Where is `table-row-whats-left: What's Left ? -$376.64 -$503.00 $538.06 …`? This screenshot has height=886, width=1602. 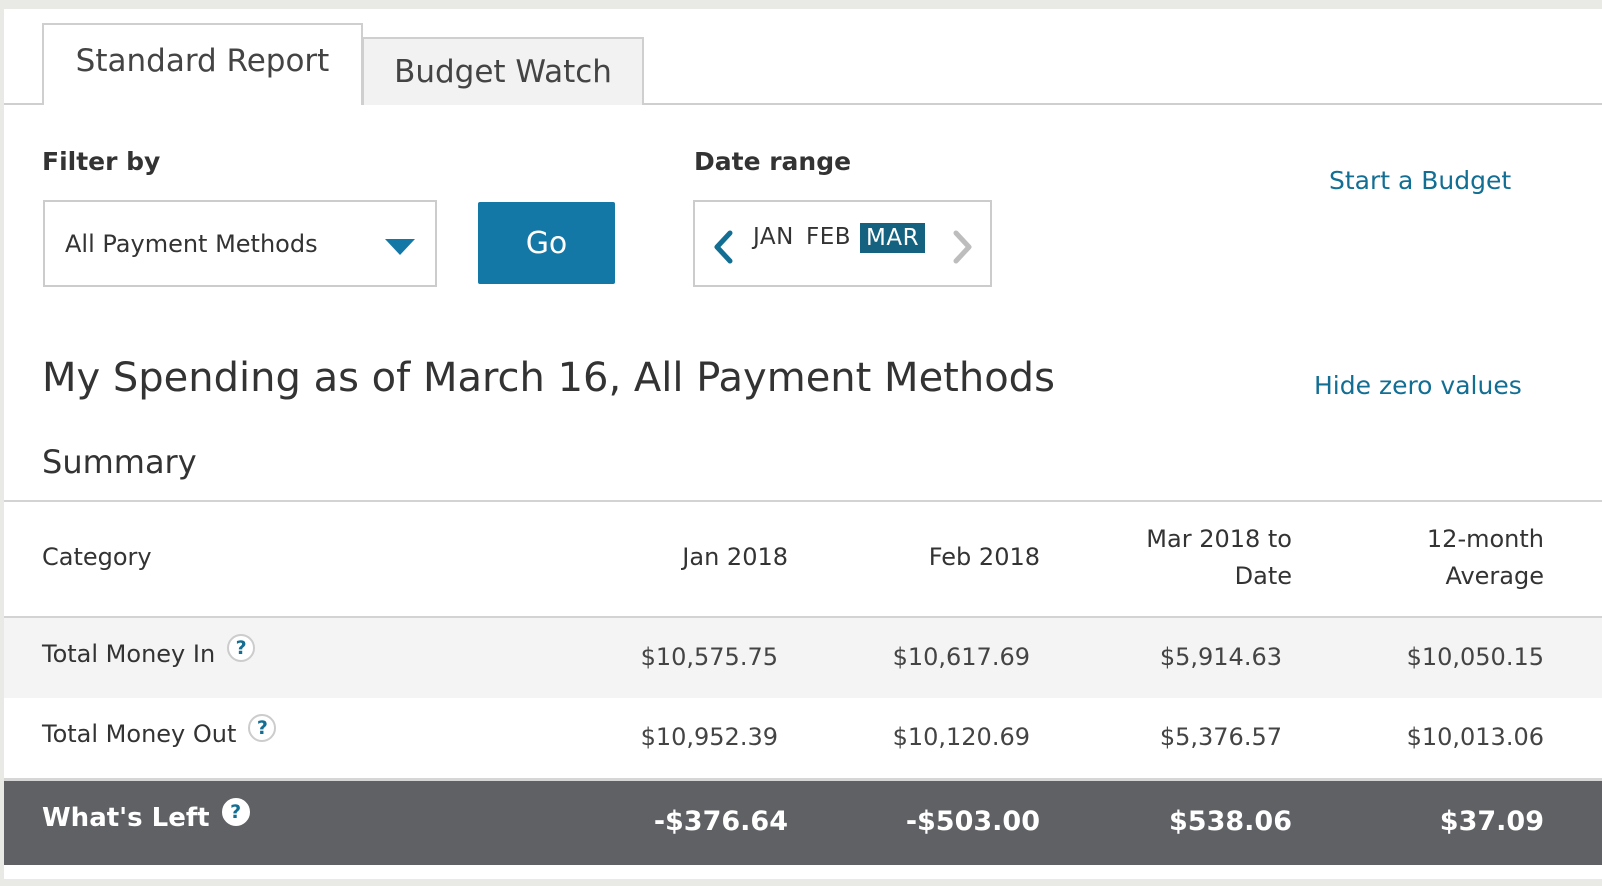 table-row-whats-left: What's Left ? -$376.64 -$503.00 $538.06 … is located at coordinates (803, 823).